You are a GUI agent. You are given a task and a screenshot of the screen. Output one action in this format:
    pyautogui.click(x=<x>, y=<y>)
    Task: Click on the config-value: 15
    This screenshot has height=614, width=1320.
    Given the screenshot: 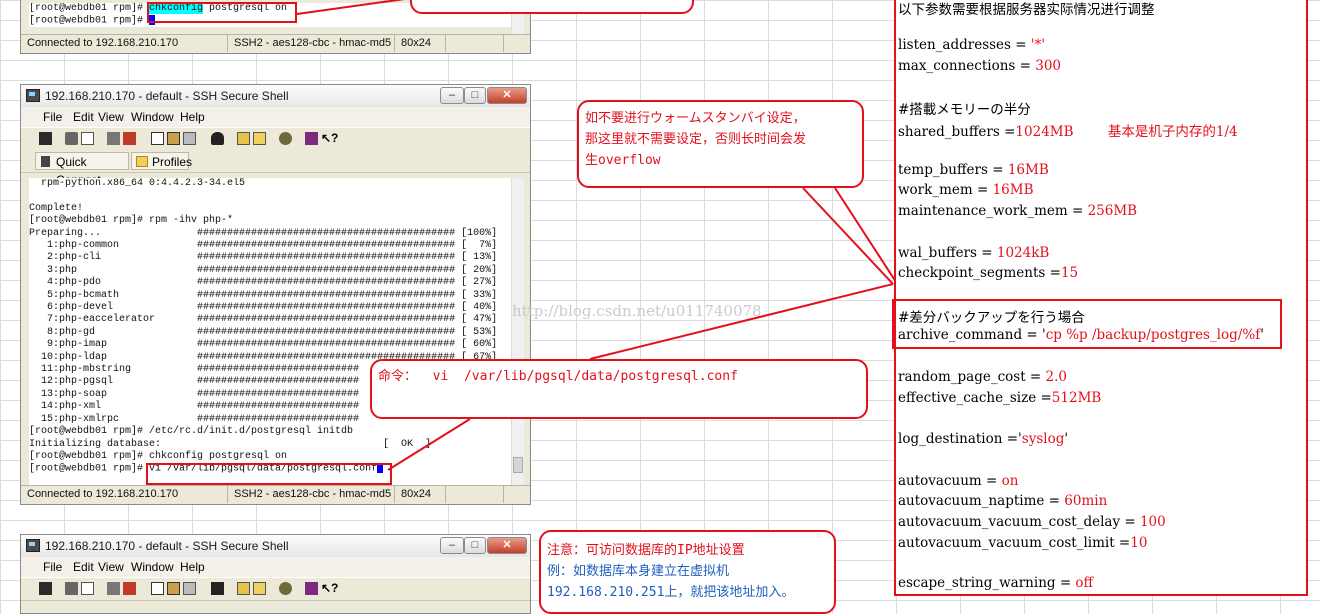 What is the action you would take?
    pyautogui.click(x=1069, y=273)
    